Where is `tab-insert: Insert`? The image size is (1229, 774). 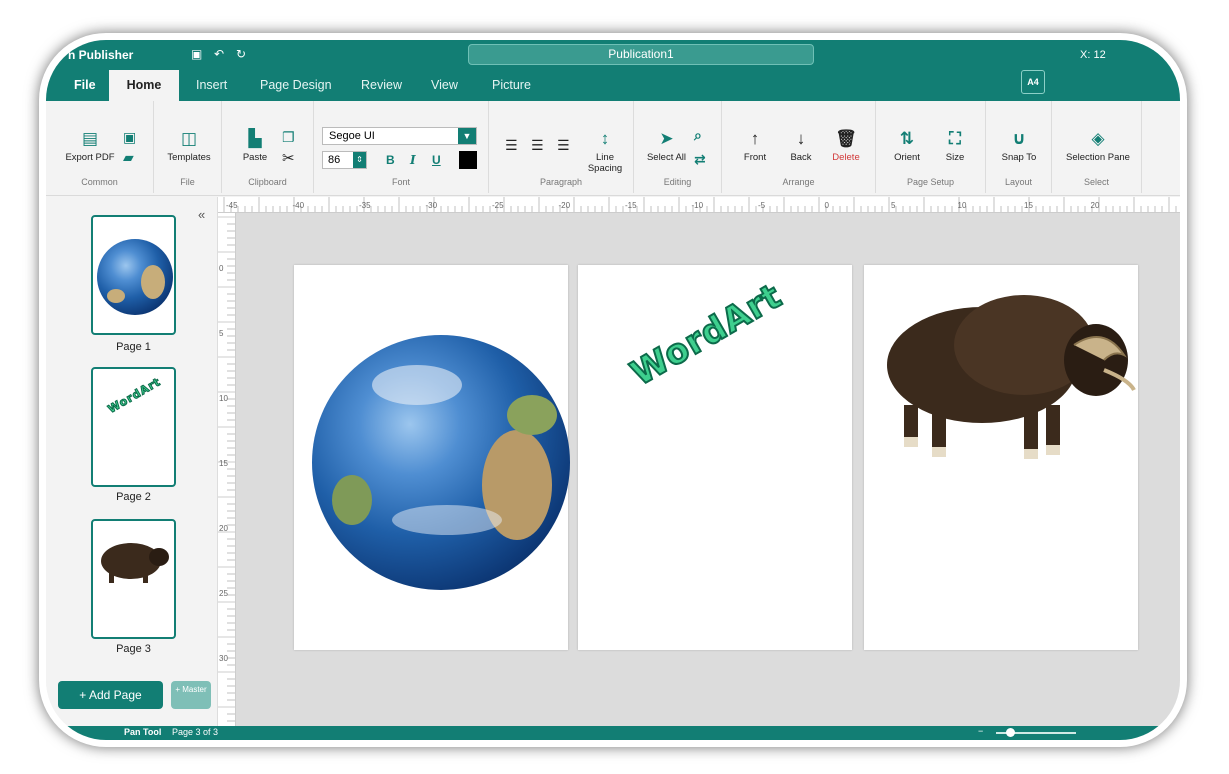
tab-insert: Insert is located at coordinates (211, 85).